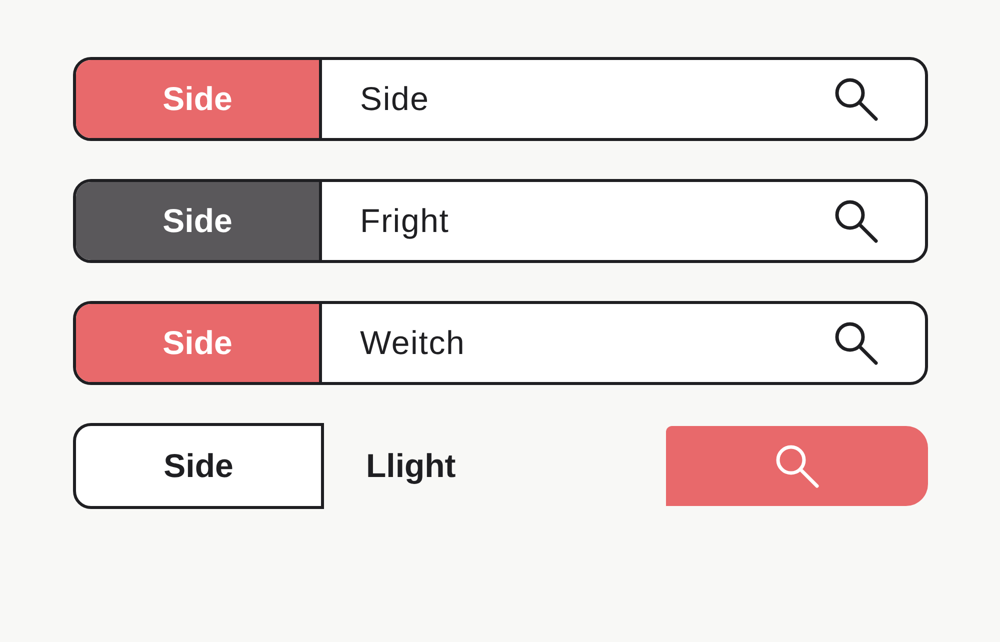 The image size is (1000, 642). Describe the element at coordinates (405, 221) in the screenshot. I see `search-query: Fright` at that location.